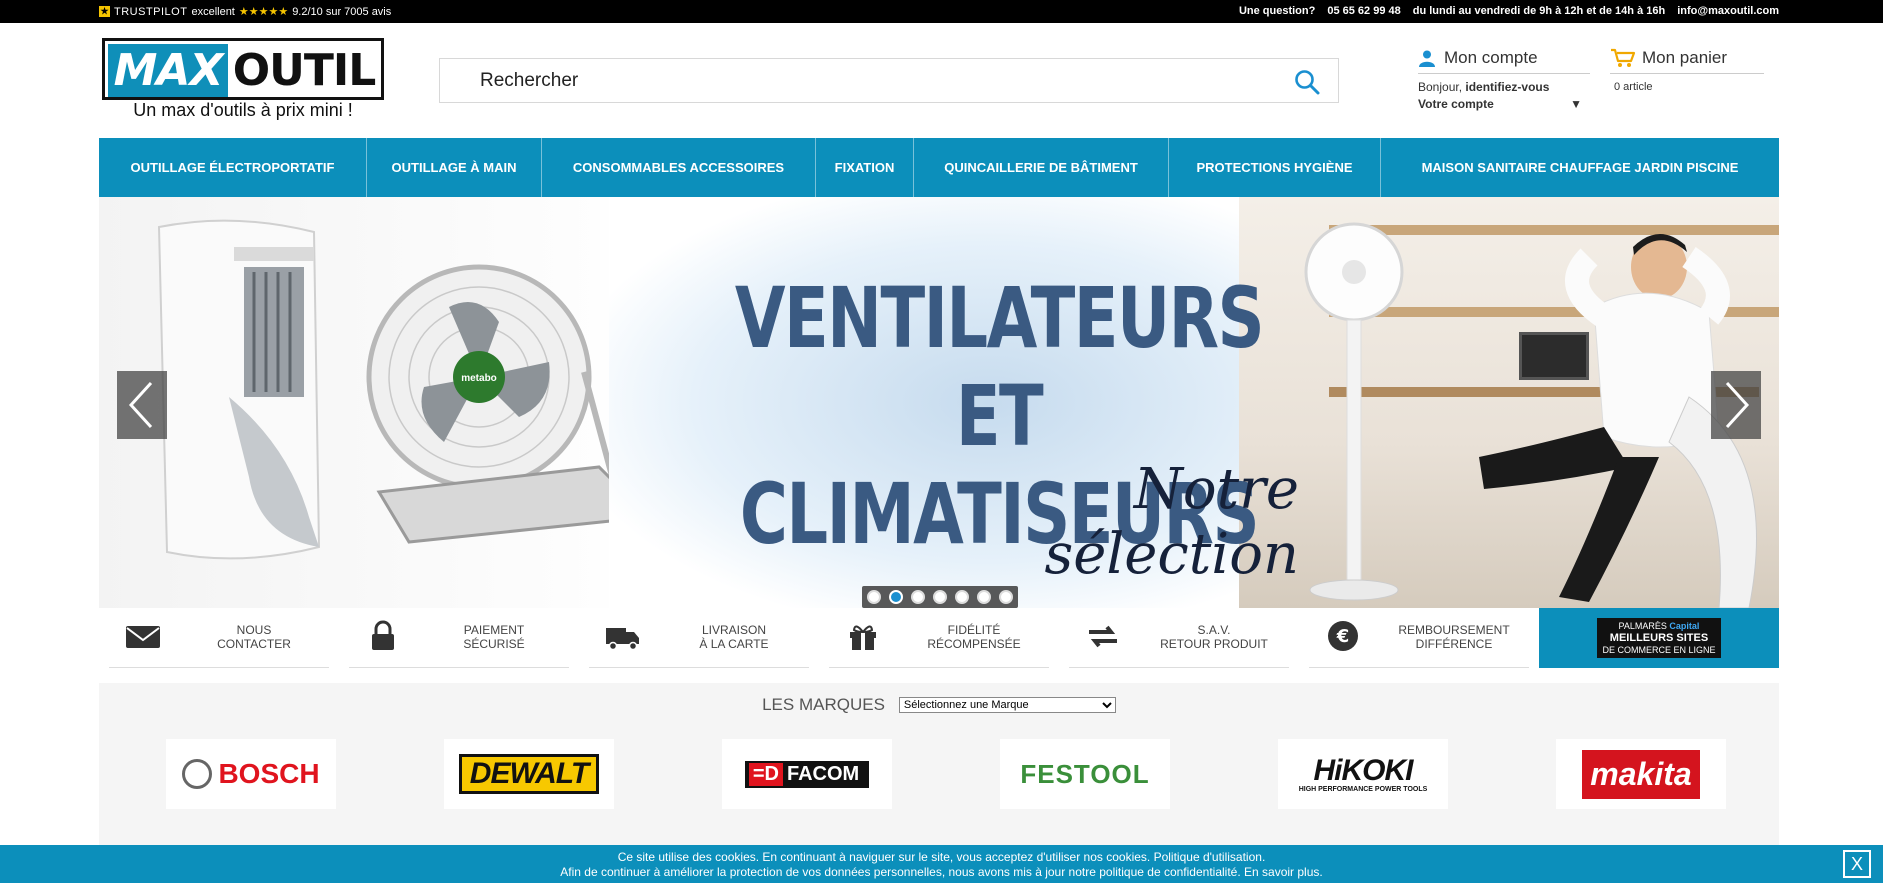 The image size is (1883, 883). I want to click on search-input, so click(850, 80).